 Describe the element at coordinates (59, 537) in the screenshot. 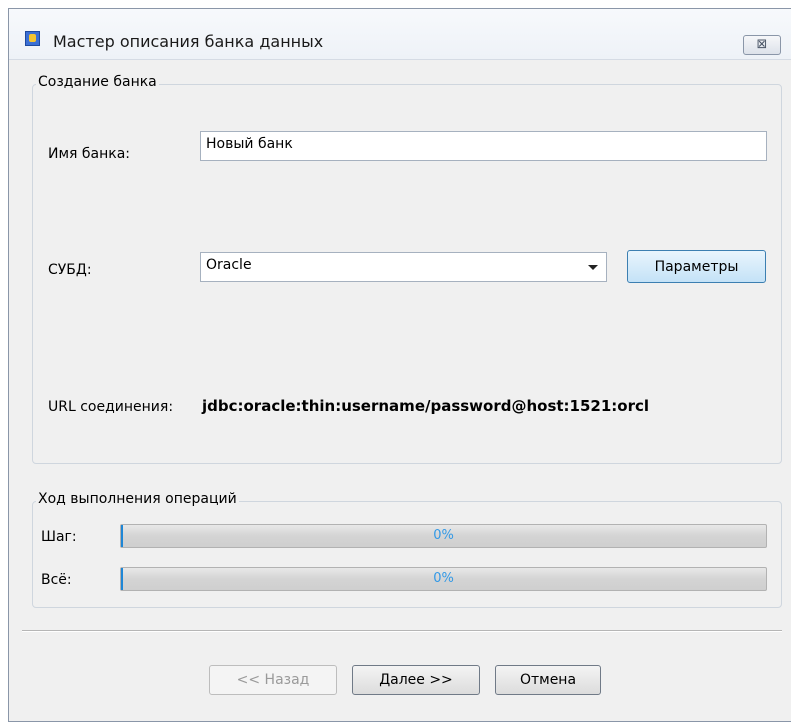

I see `step-label: Шаг:` at that location.